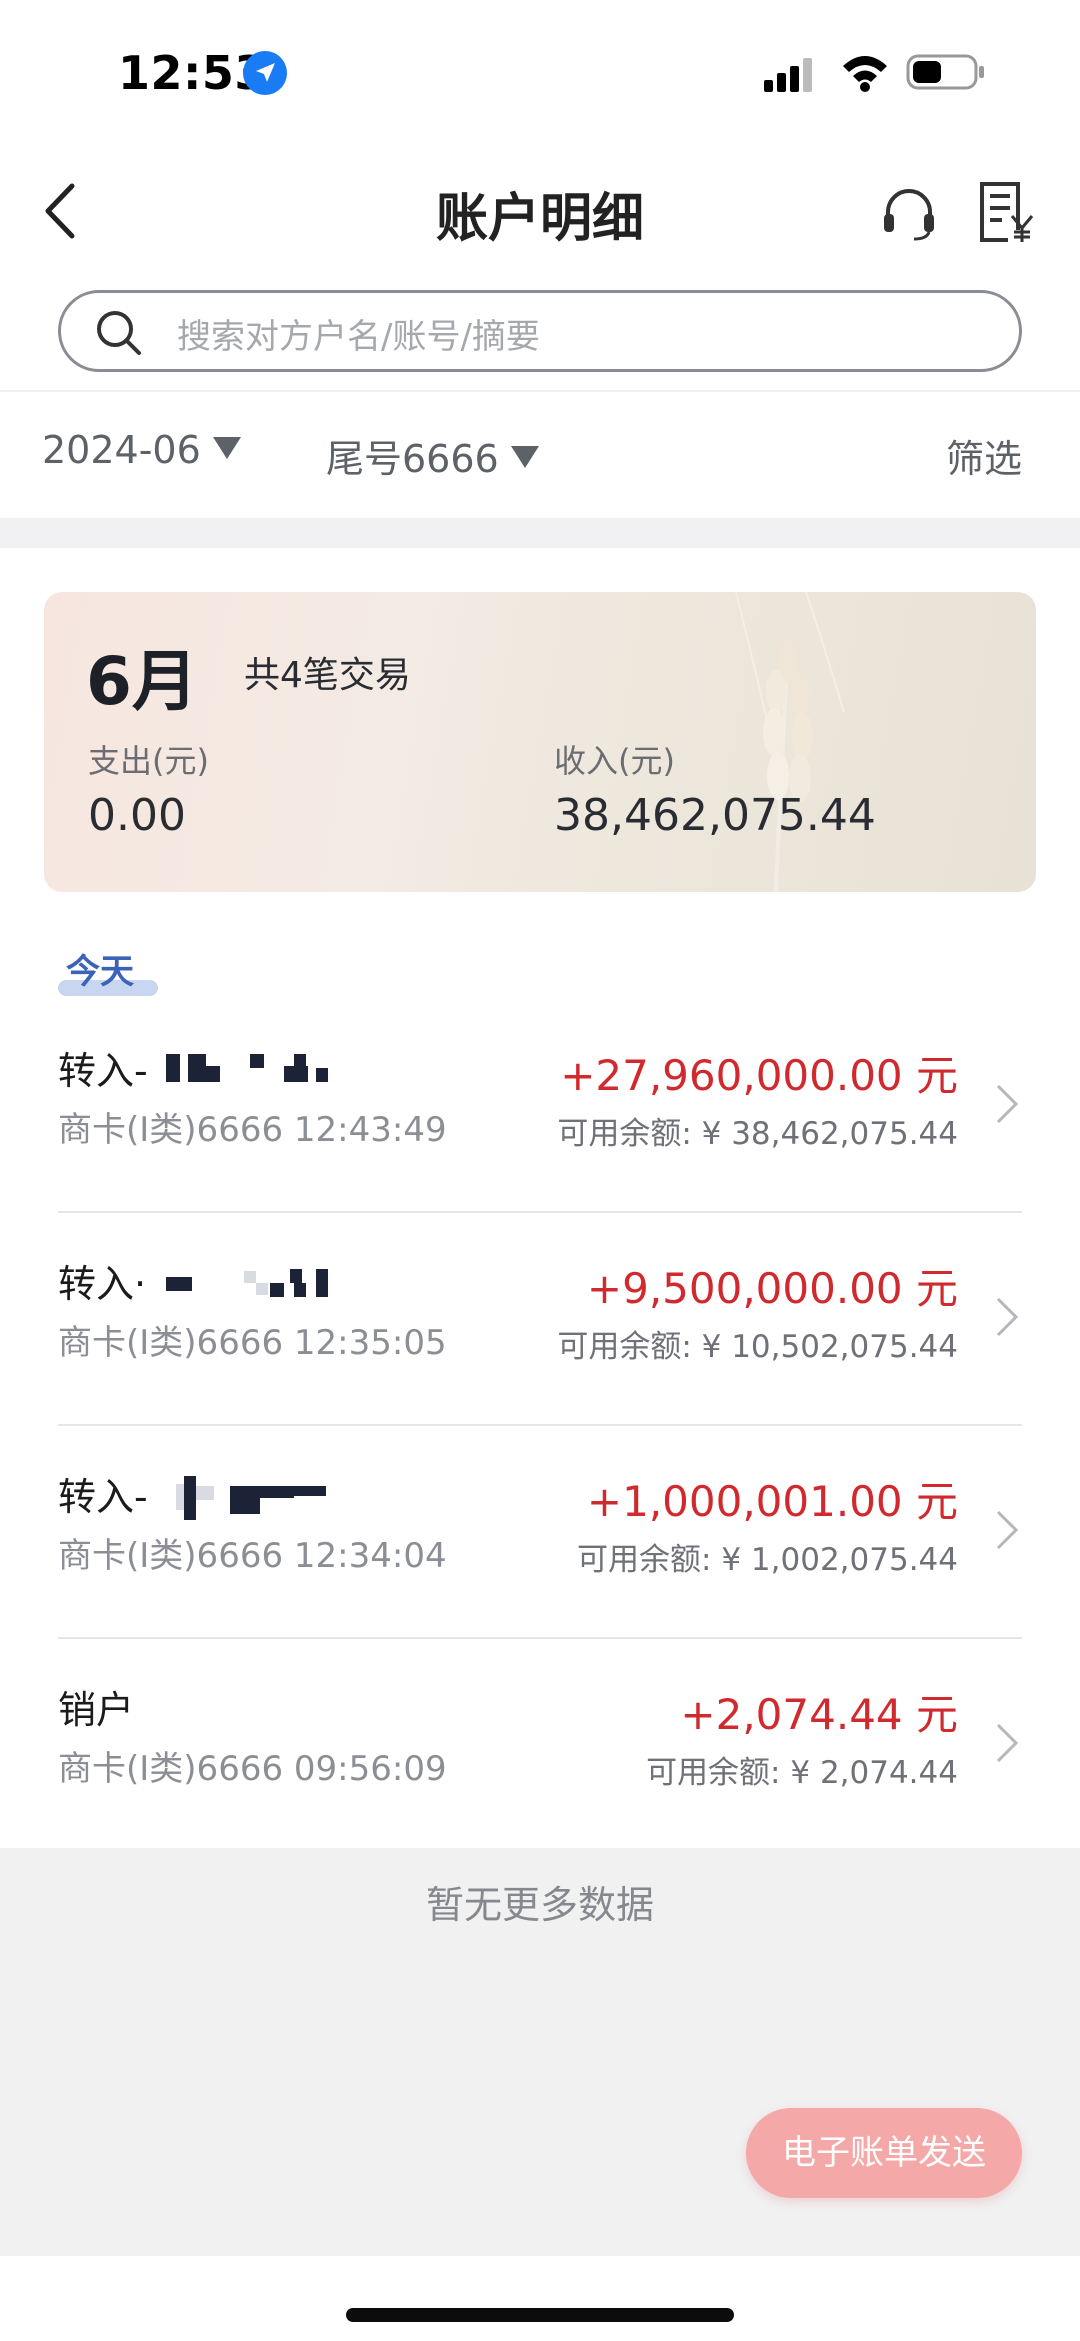 The height and width of the screenshot is (2341, 1080). Describe the element at coordinates (148, 761) in the screenshot. I see `expense-label: 支出(元)` at that location.